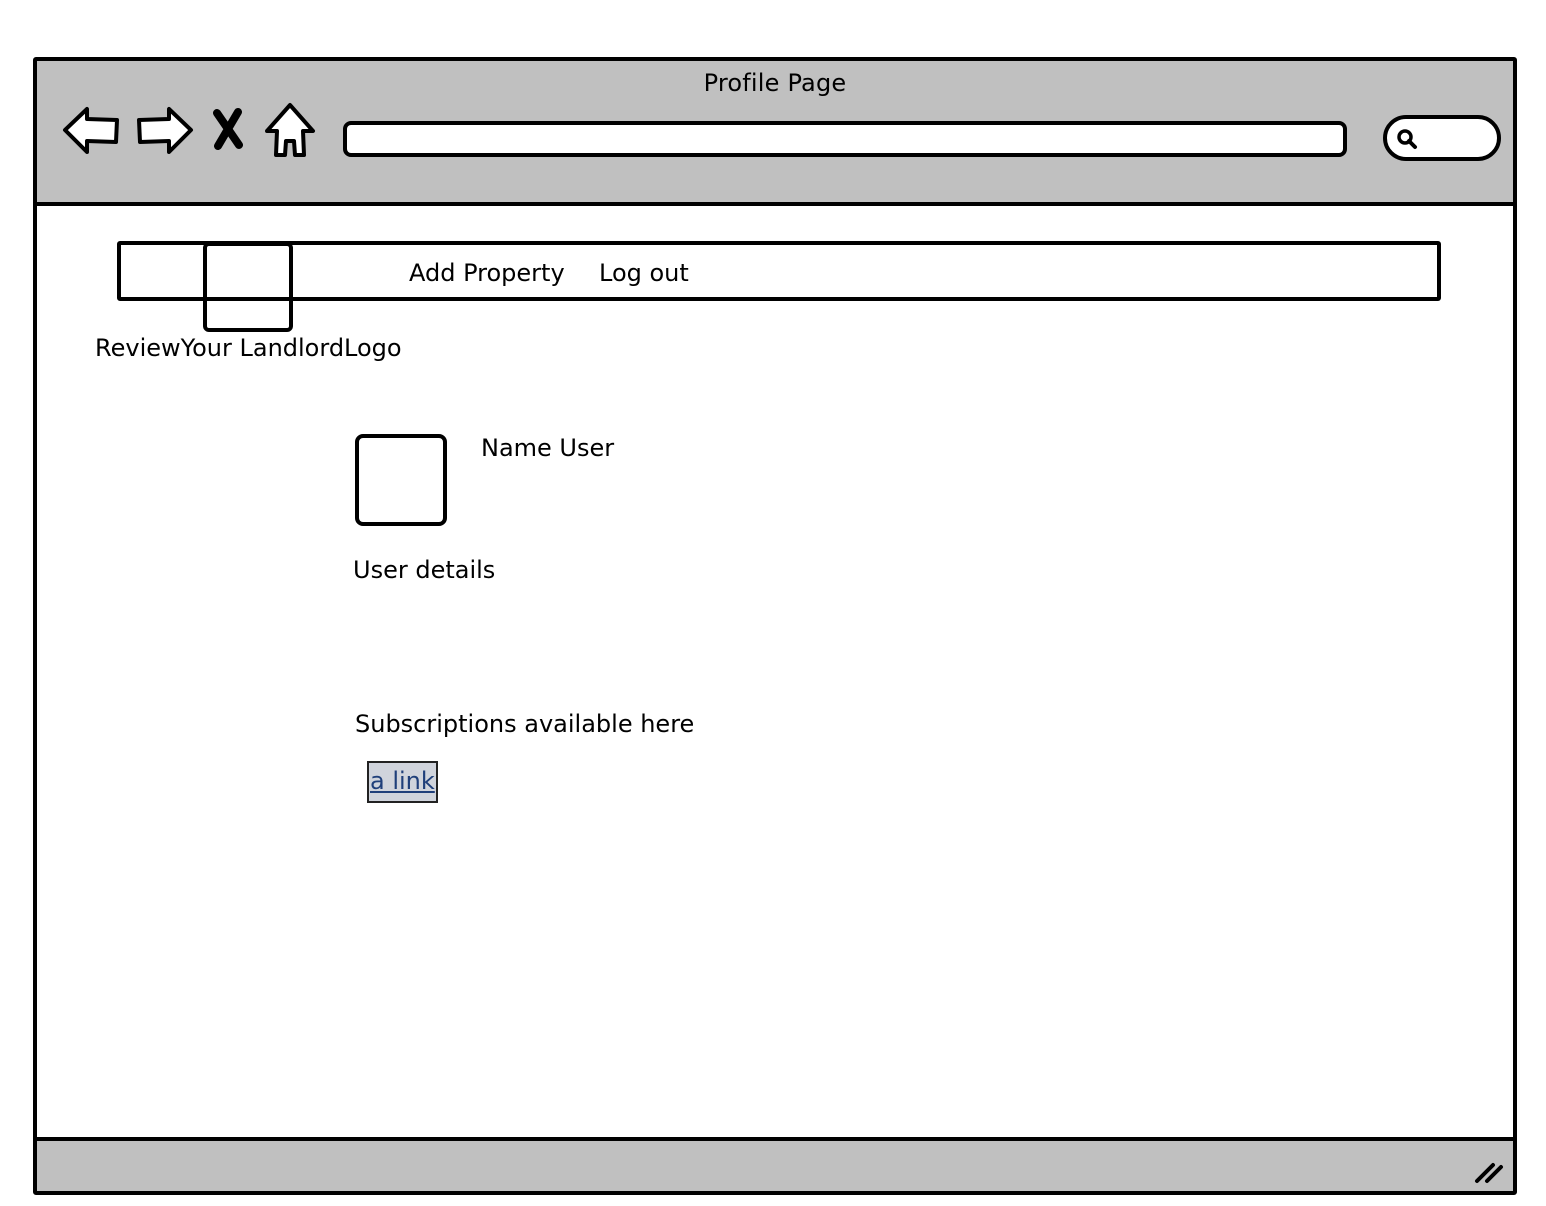 This screenshot has width=1546, height=1206. I want to click on user-details: User details, so click(424, 570).